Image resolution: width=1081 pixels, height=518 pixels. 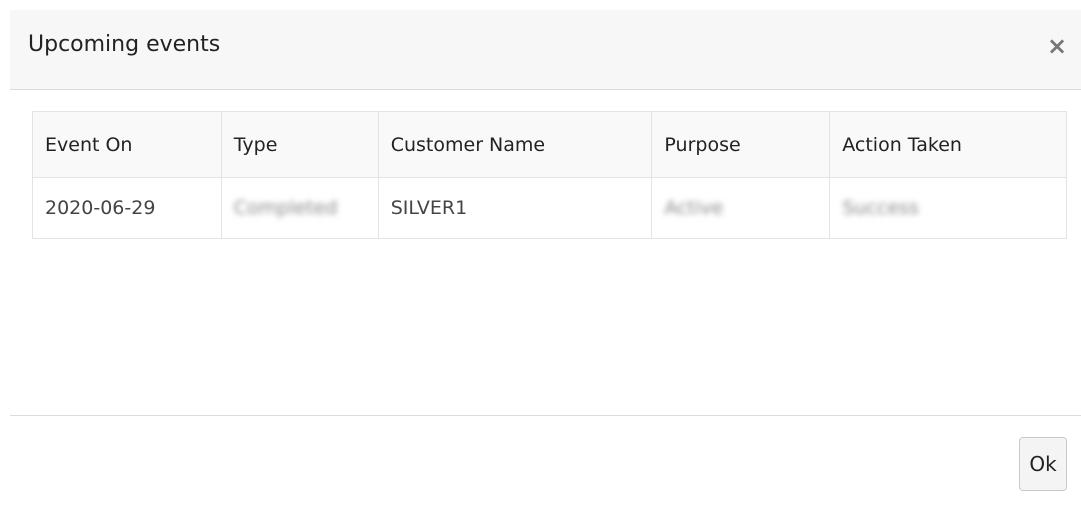 What do you see at coordinates (515, 144) in the screenshot?
I see `column-header-customer-name: Customer Name` at bounding box center [515, 144].